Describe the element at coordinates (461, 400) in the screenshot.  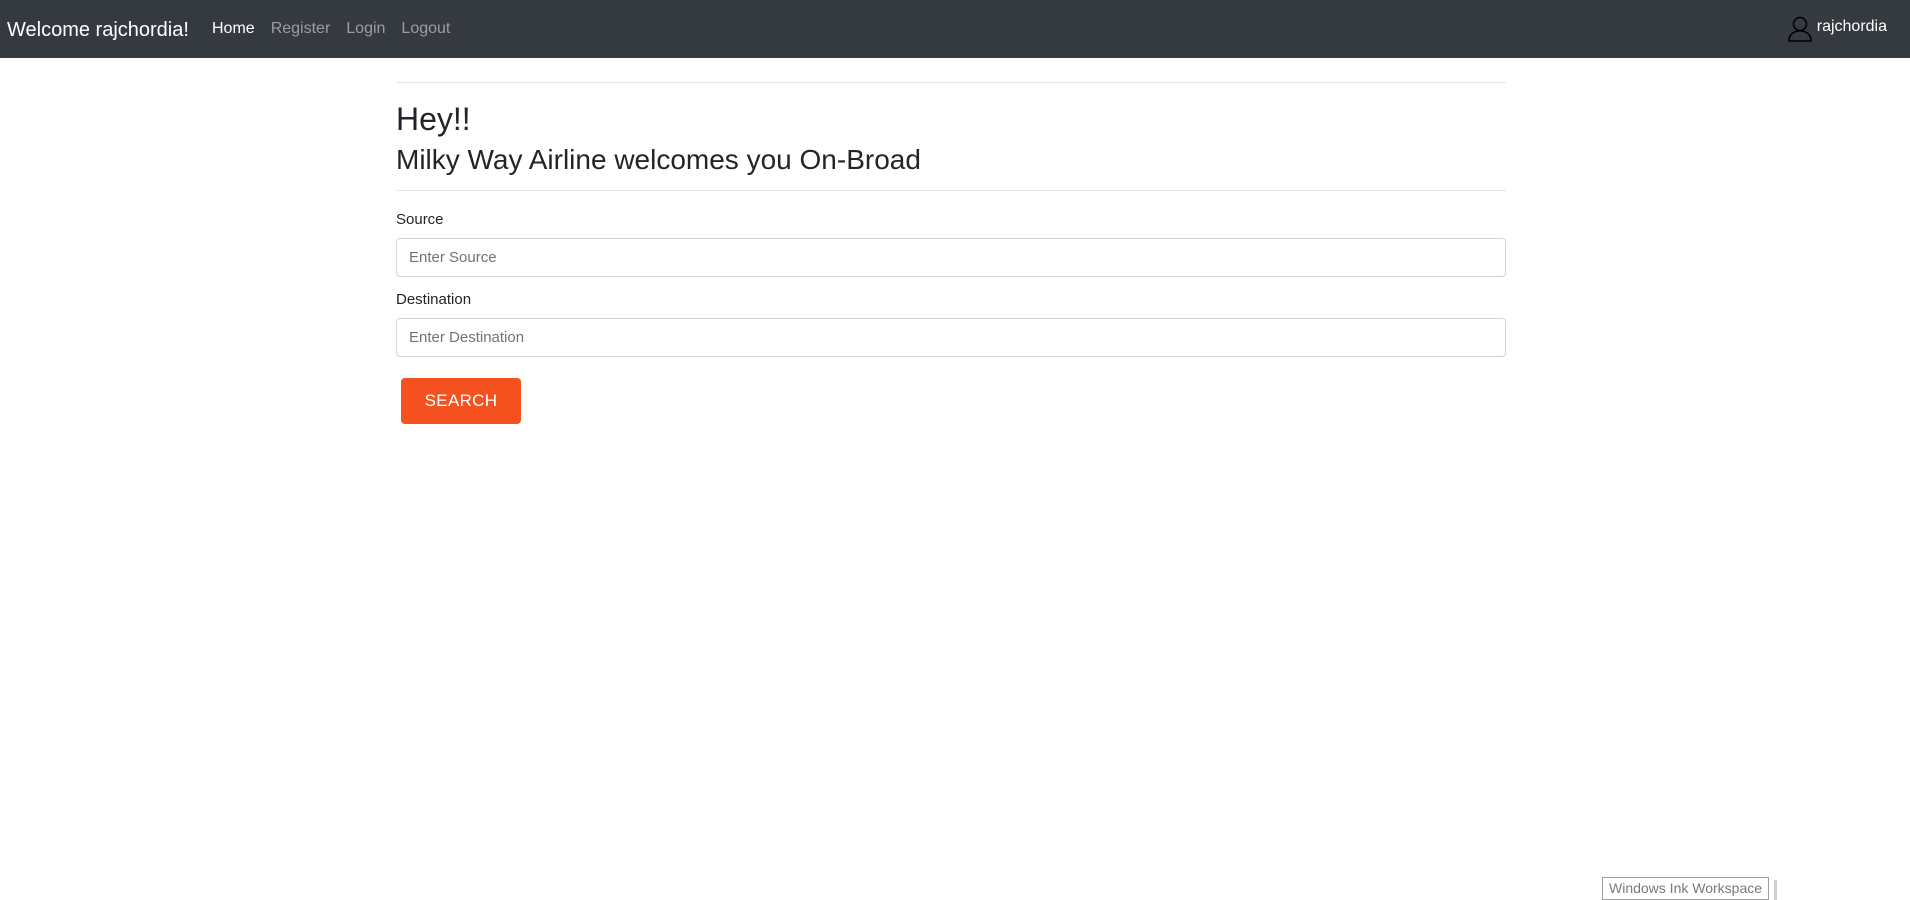
I see `search-button: SEARCH` at that location.